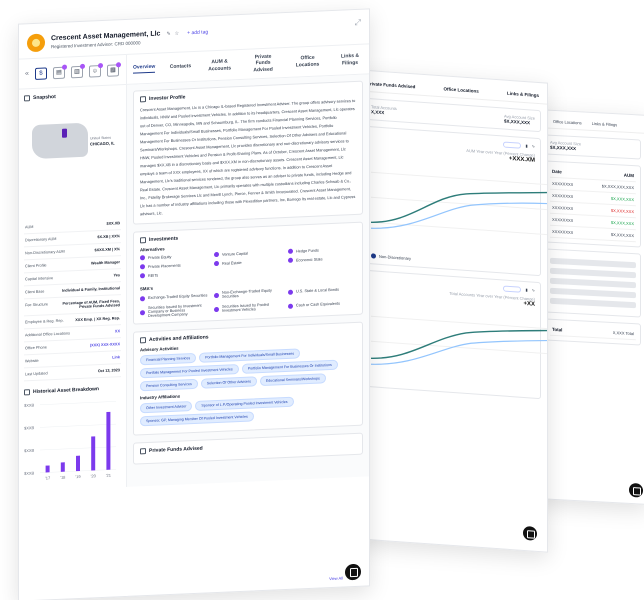 This screenshot has height=600, width=644. Describe the element at coordinates (108, 237) in the screenshot. I see `snapshot-value: $X.XB | XX%` at that location.